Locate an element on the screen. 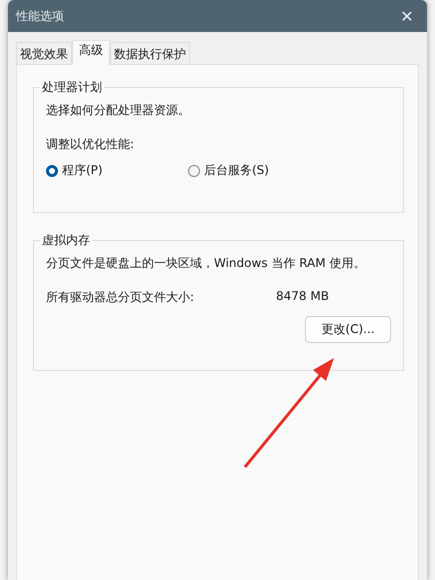 This screenshot has width=435, height=580. window-title: 性能选项 is located at coordinates (40, 16).